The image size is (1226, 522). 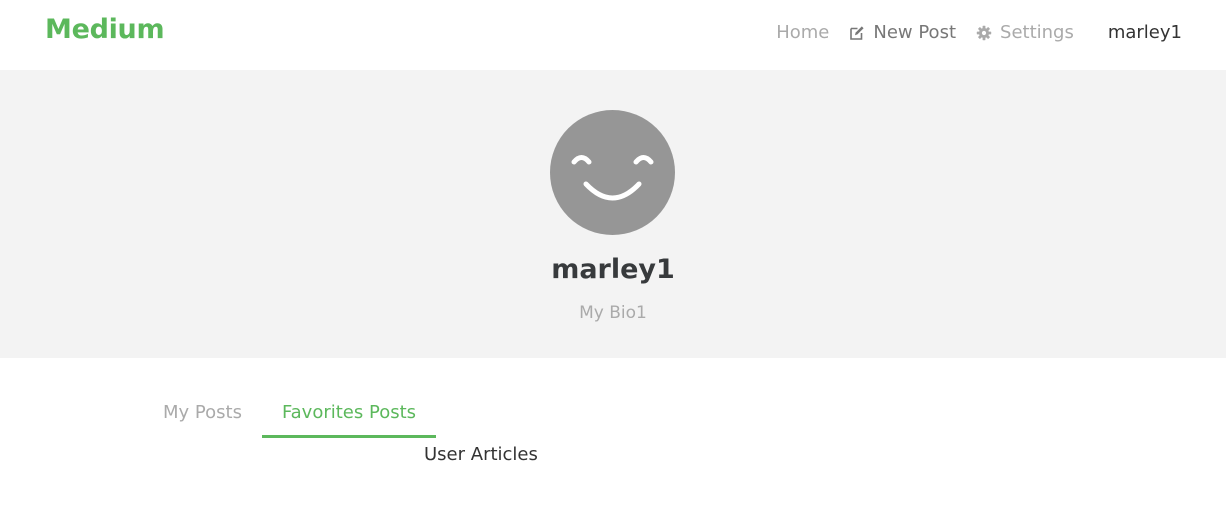 I want to click on nav-settings-link: Settings, so click(x=1025, y=32).